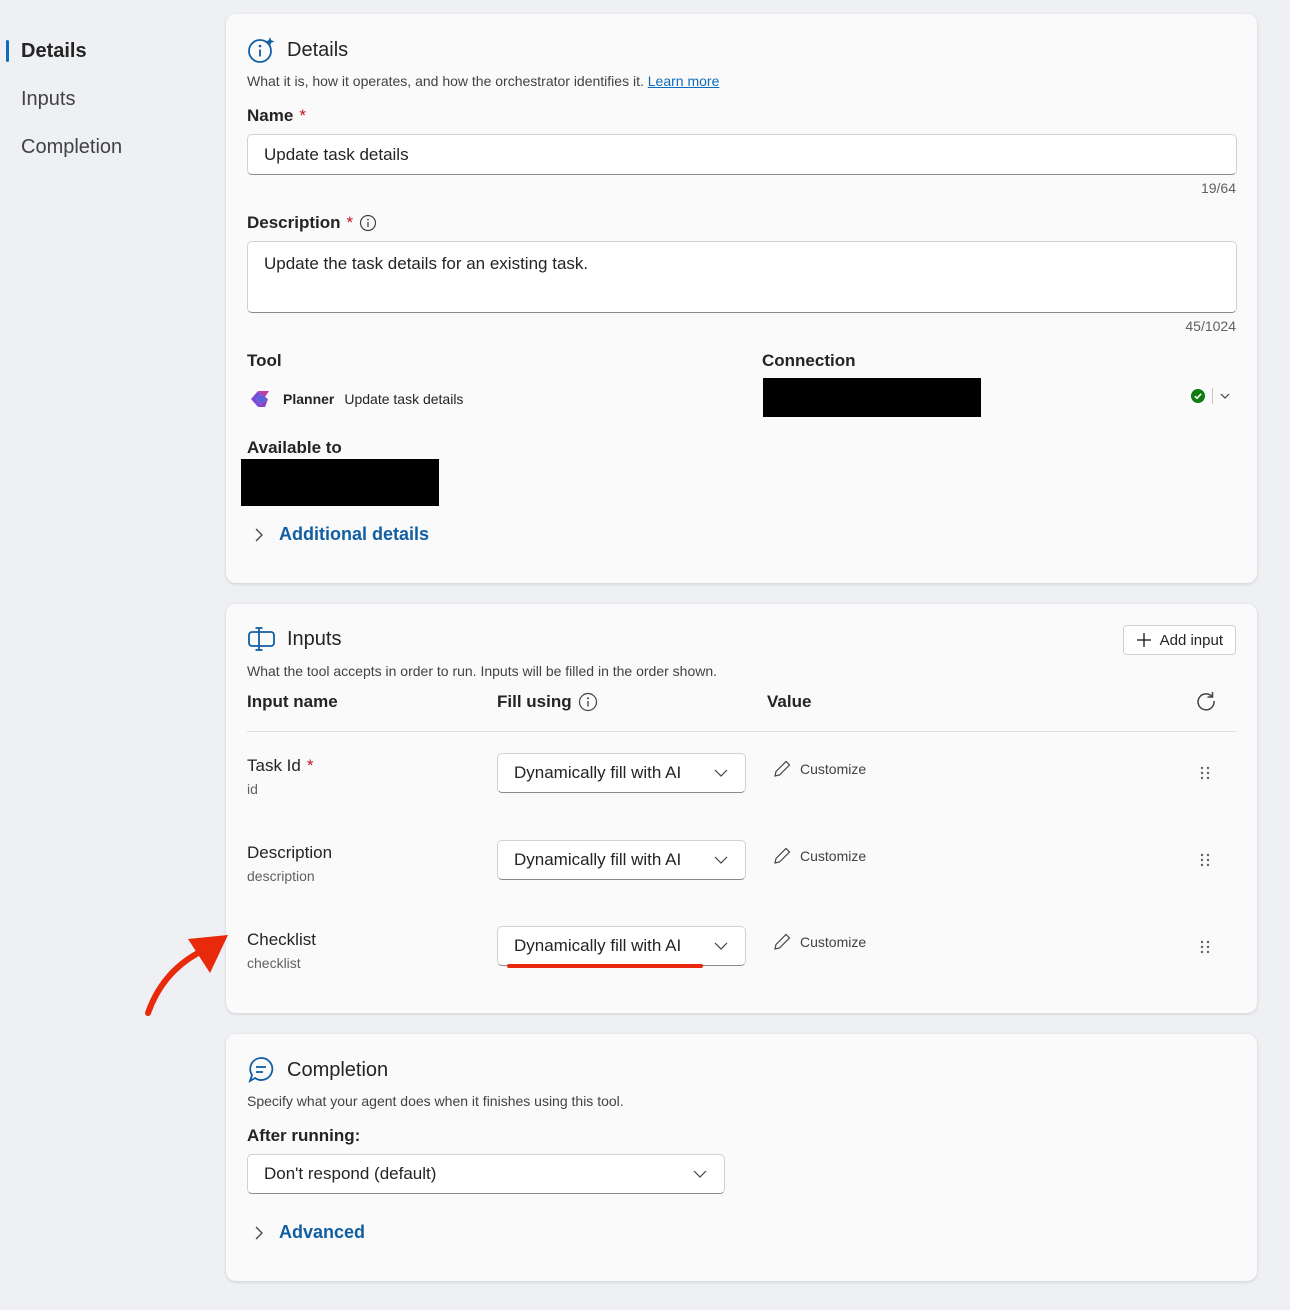  I want to click on description-label: Description *, so click(312, 223).